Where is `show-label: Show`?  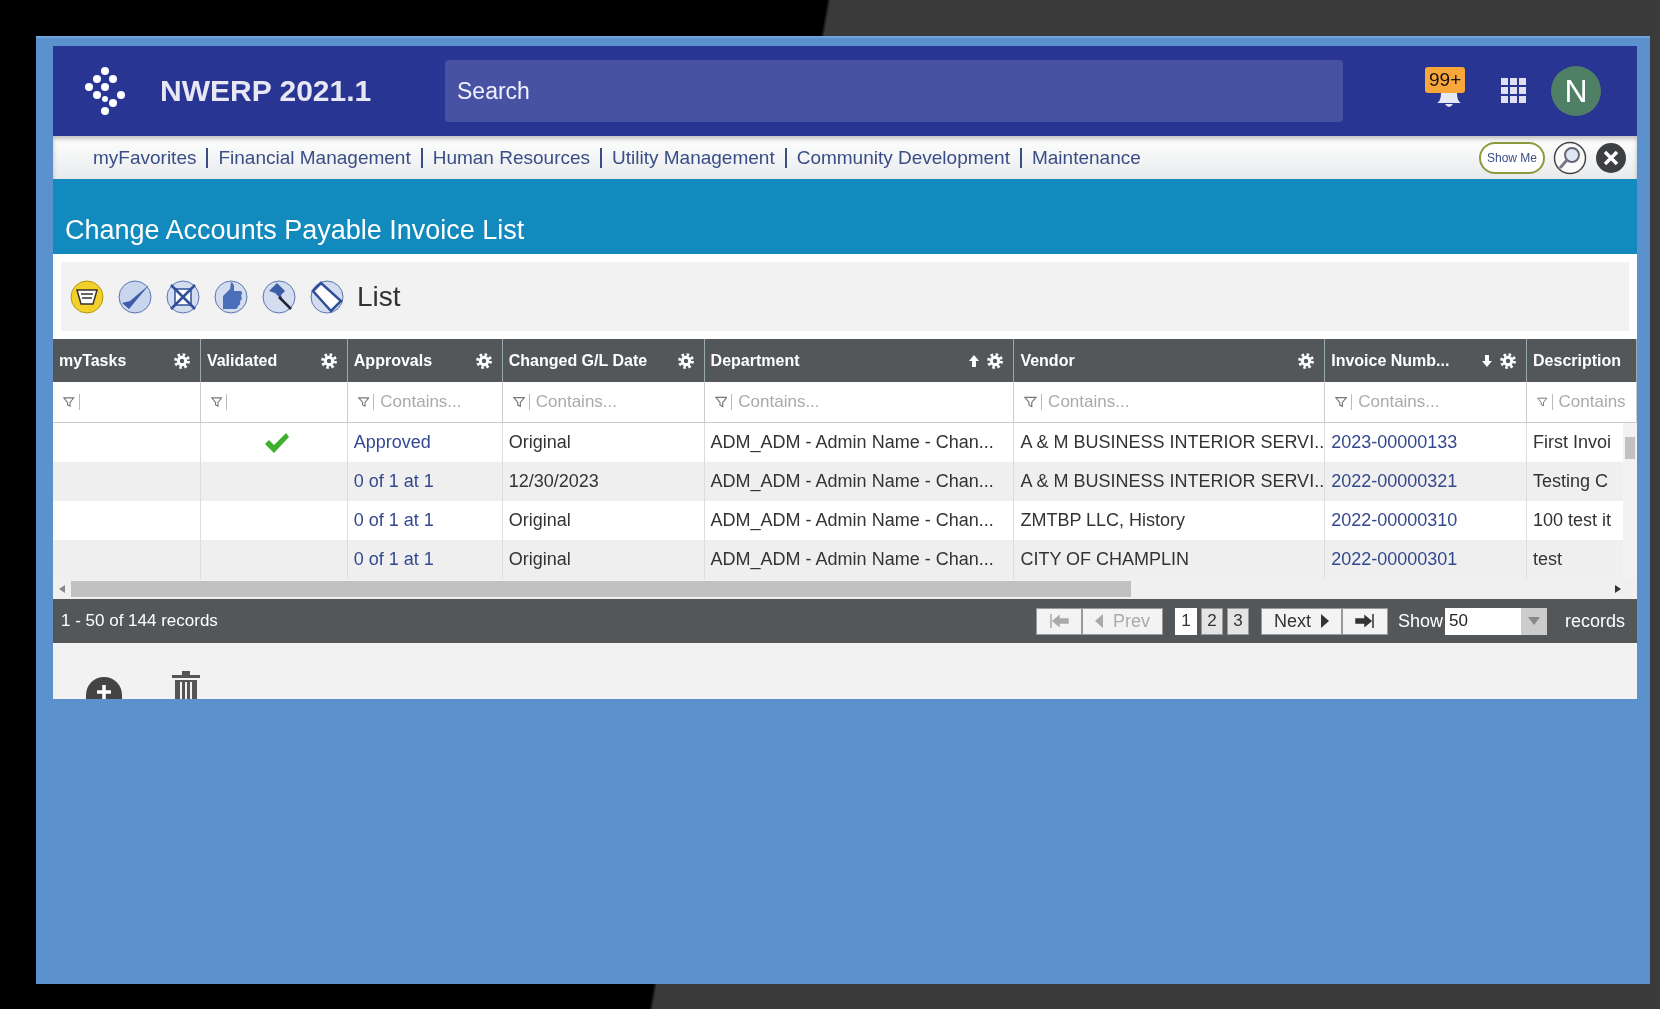
show-label: Show is located at coordinates (1420, 621).